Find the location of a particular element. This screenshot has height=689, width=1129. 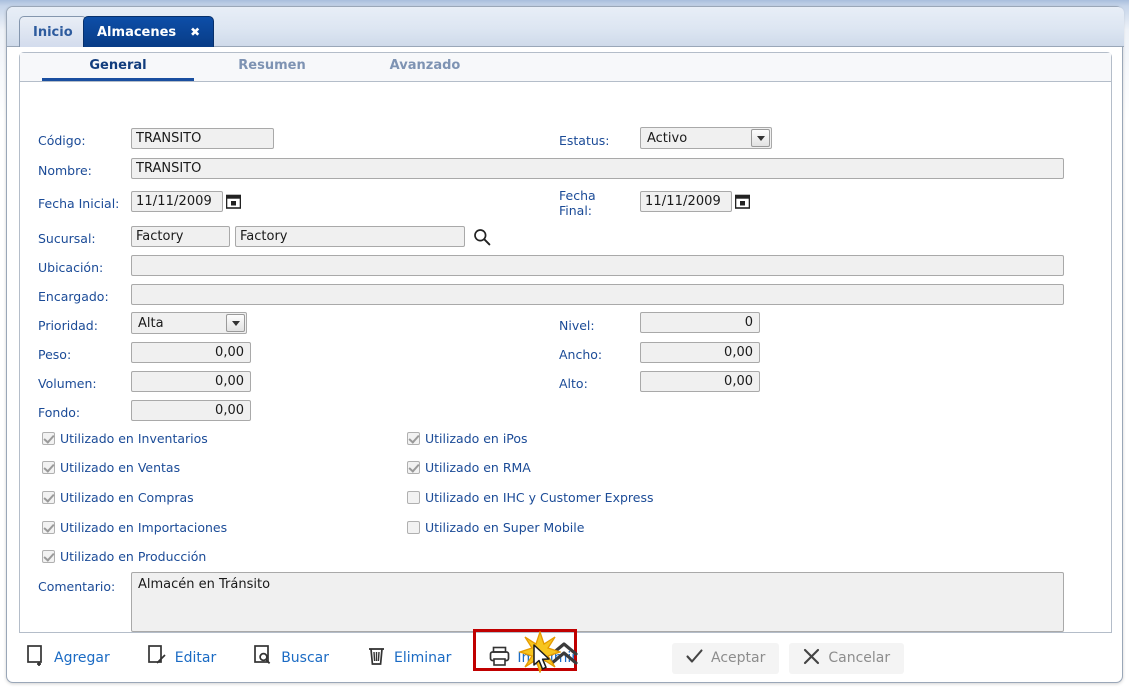

nombre-input is located at coordinates (597, 168).